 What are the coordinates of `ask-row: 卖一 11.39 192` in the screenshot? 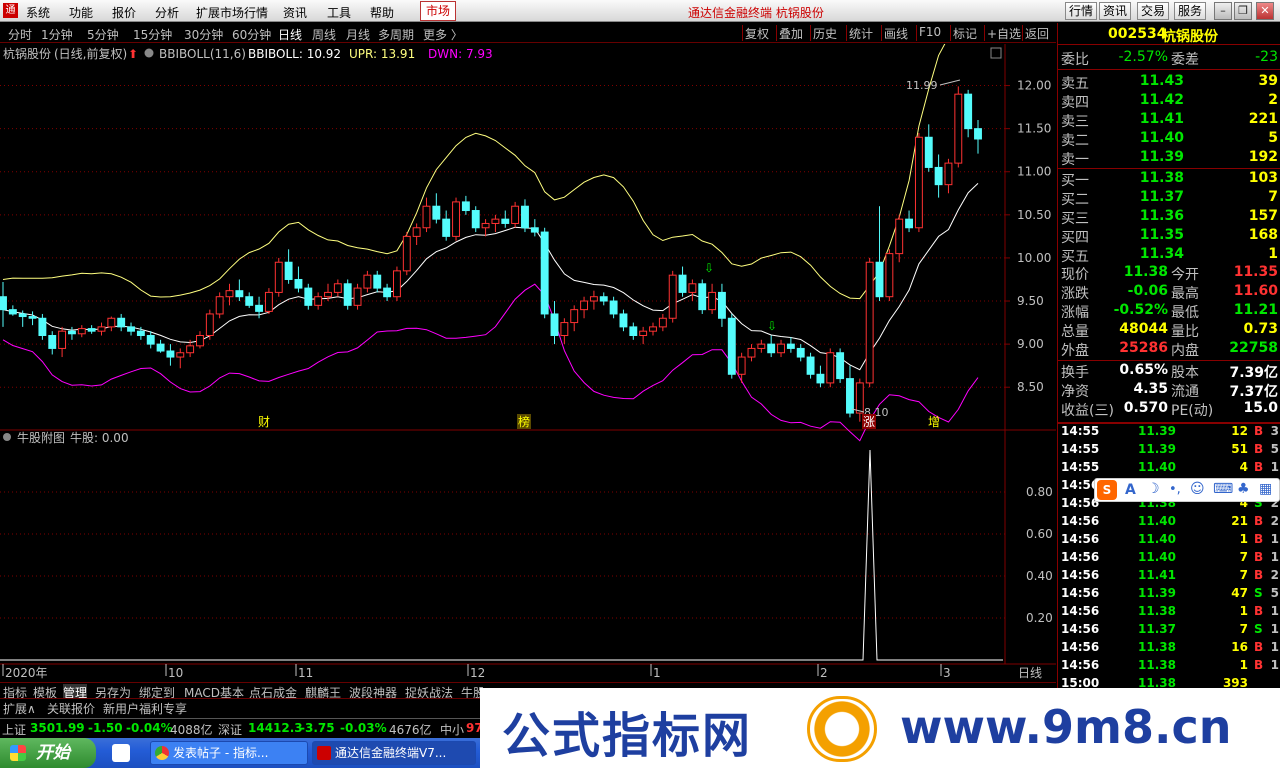 It's located at (1169, 158).